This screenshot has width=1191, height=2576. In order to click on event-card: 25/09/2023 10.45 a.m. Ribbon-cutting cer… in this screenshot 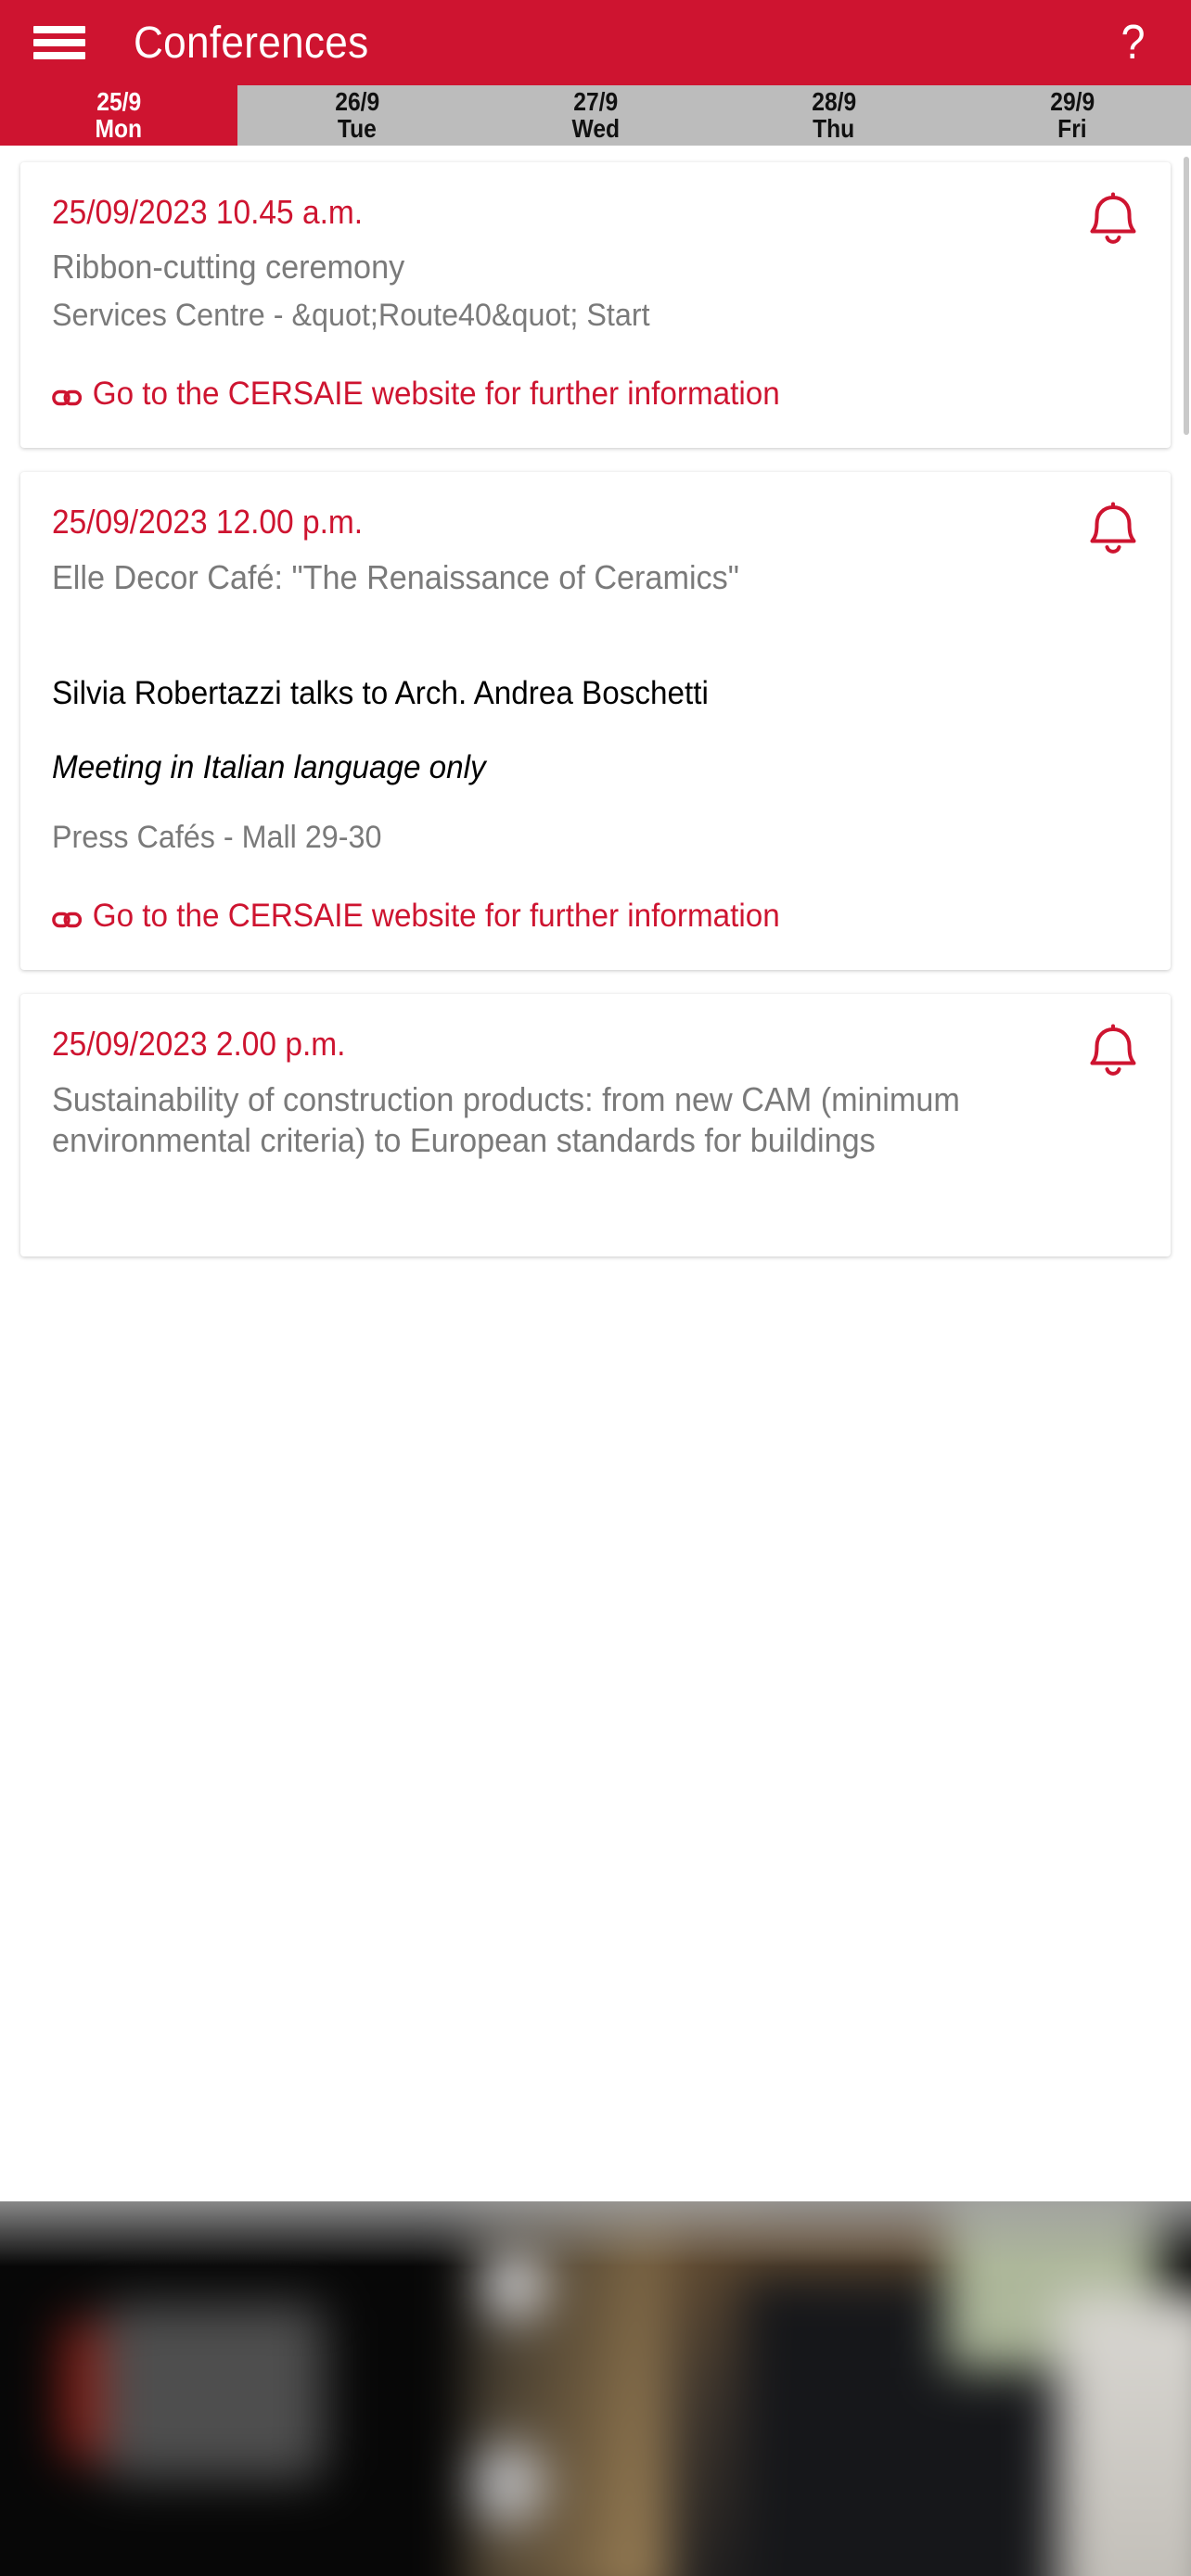, I will do `click(595, 306)`.